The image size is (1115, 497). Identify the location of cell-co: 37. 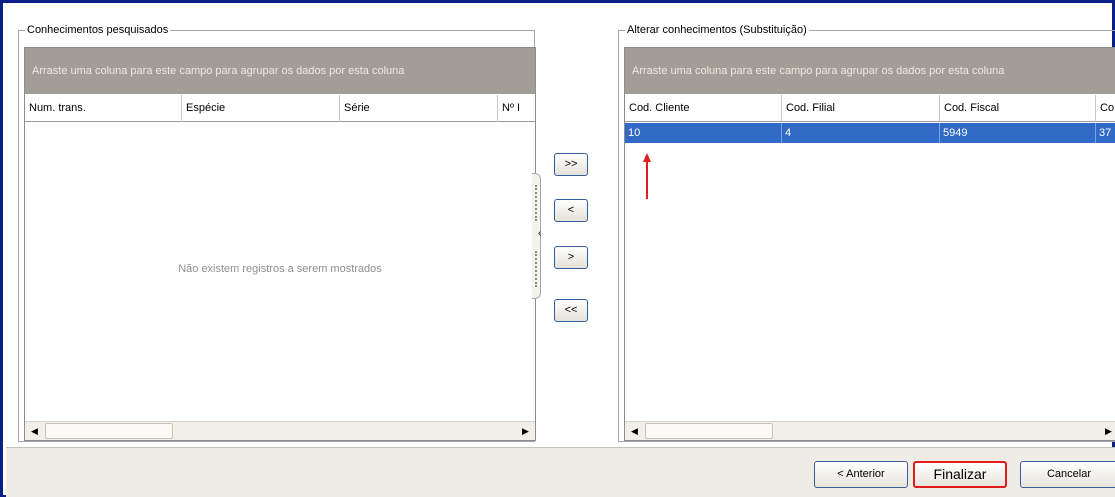
(1105, 133).